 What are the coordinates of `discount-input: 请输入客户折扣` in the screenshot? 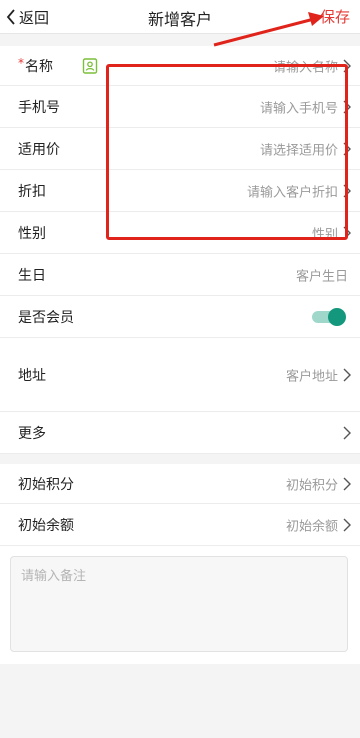 It's located at (292, 190).